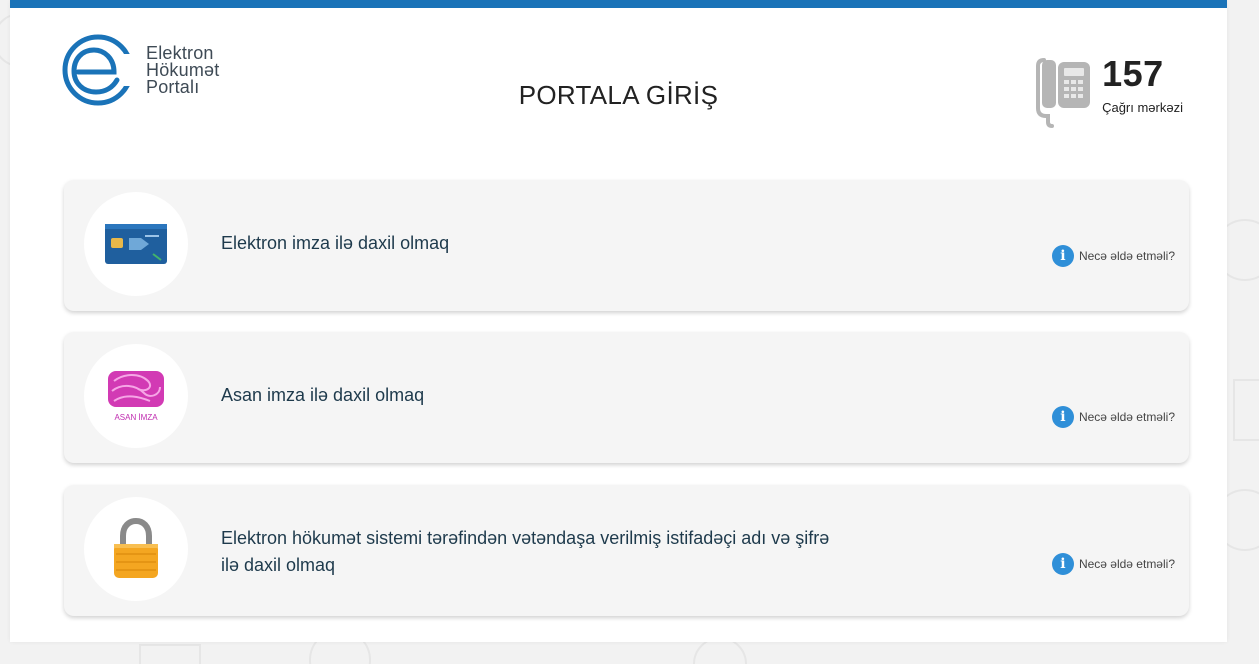  I want to click on asan-imza-icon: ASAN İMZA, so click(136, 396).